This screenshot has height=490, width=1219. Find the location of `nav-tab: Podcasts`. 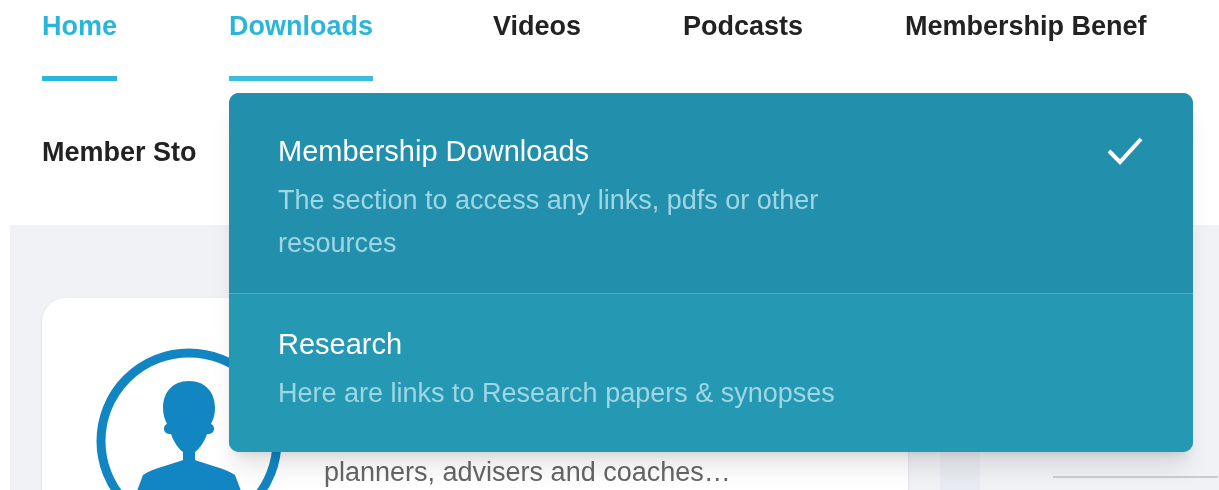

nav-tab: Podcasts is located at coordinates (743, 40).